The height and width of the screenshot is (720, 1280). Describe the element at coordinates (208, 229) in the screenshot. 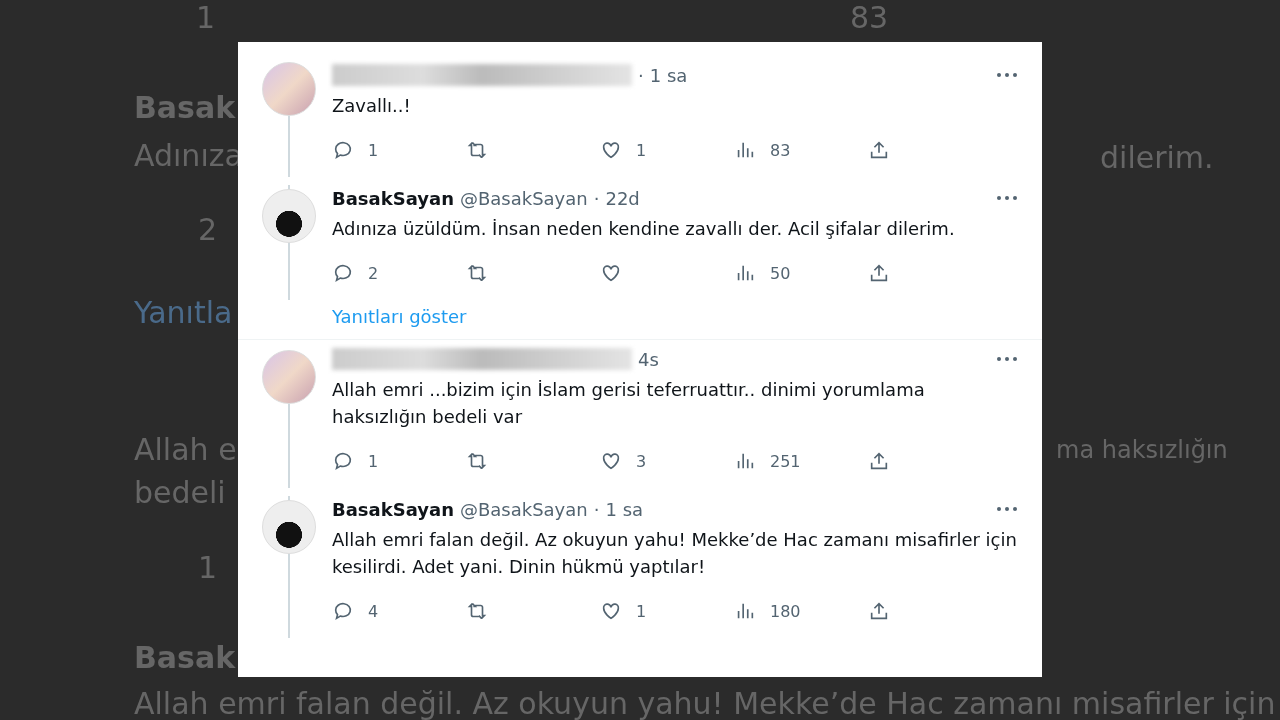

I see `background-text: 2` at that location.